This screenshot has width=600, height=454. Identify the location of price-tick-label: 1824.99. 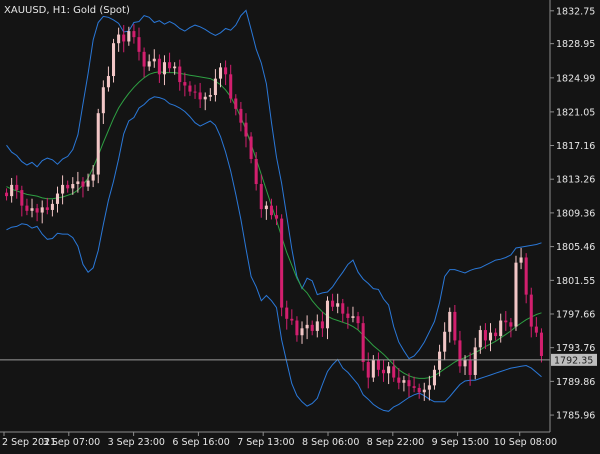
(575, 78).